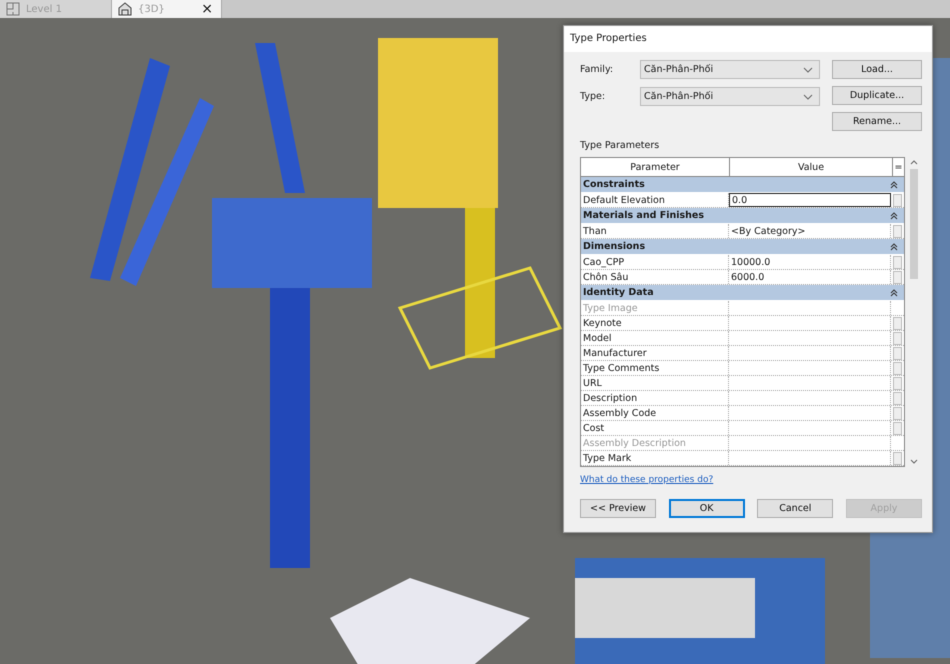 The height and width of the screenshot is (664, 950). Describe the element at coordinates (742, 293) in the screenshot. I see `group-header: Identity Data` at that location.